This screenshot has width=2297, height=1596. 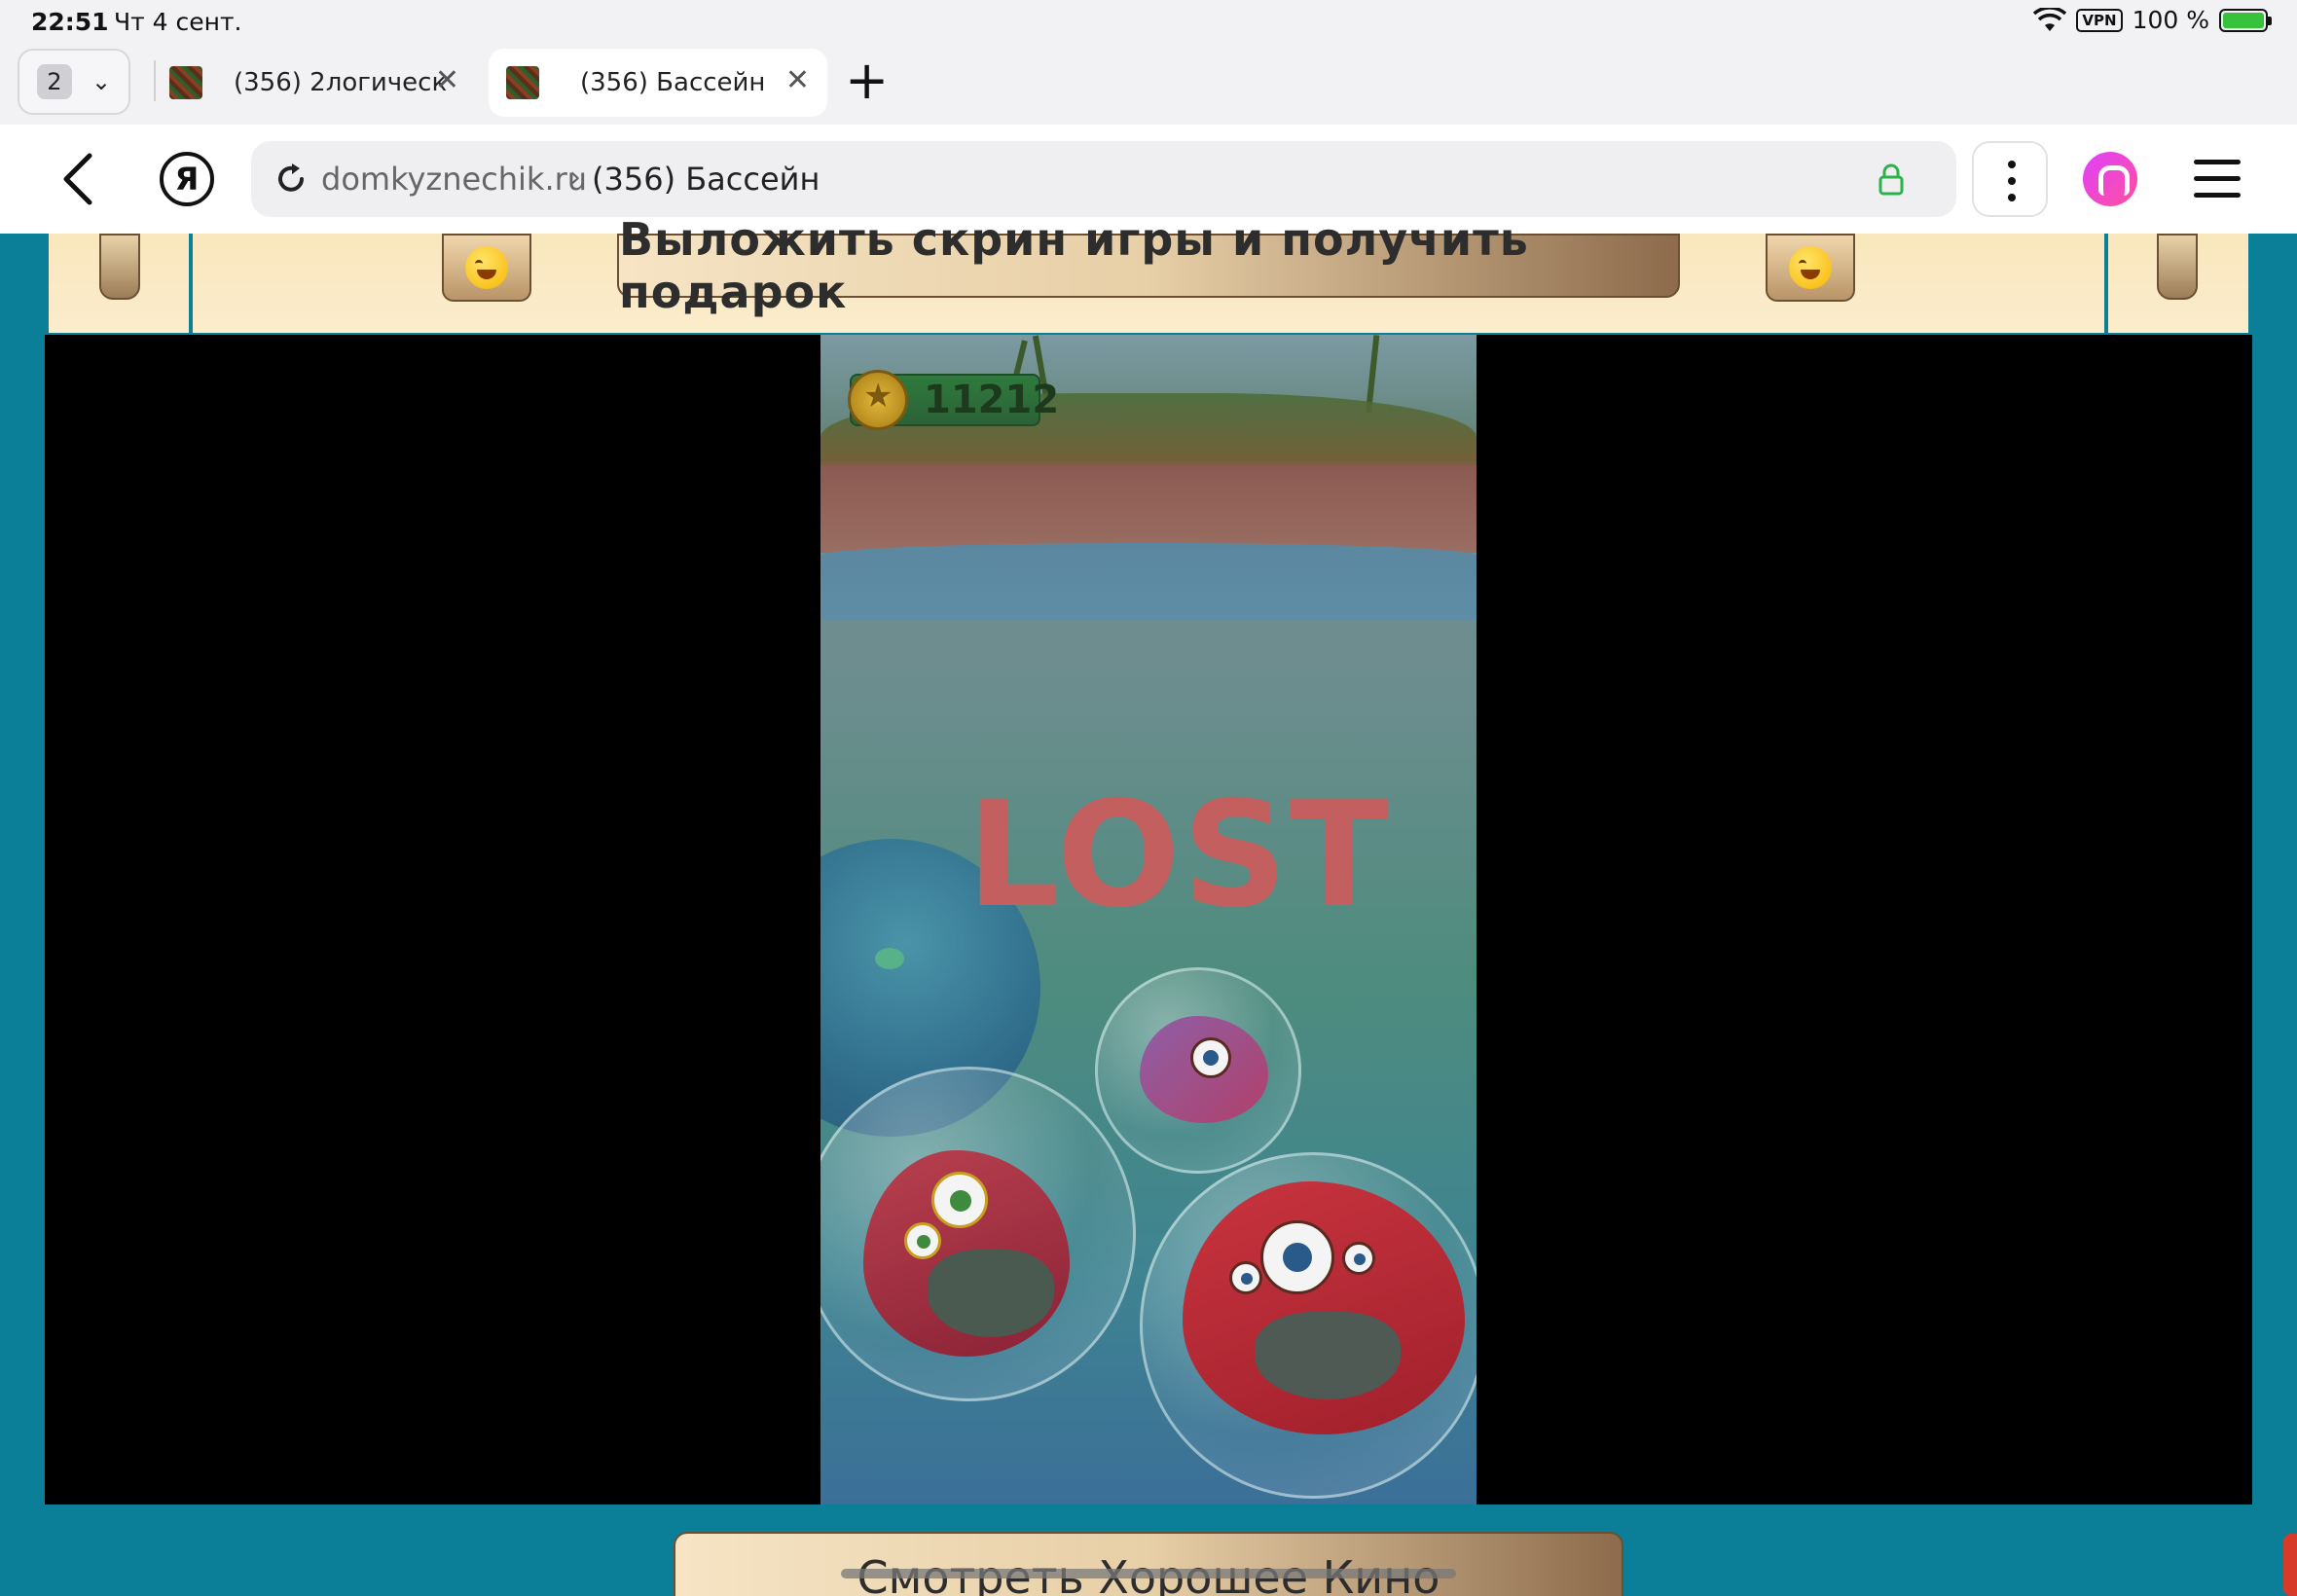 I want to click on url-page-title: (356) Бассейн, so click(x=706, y=179).